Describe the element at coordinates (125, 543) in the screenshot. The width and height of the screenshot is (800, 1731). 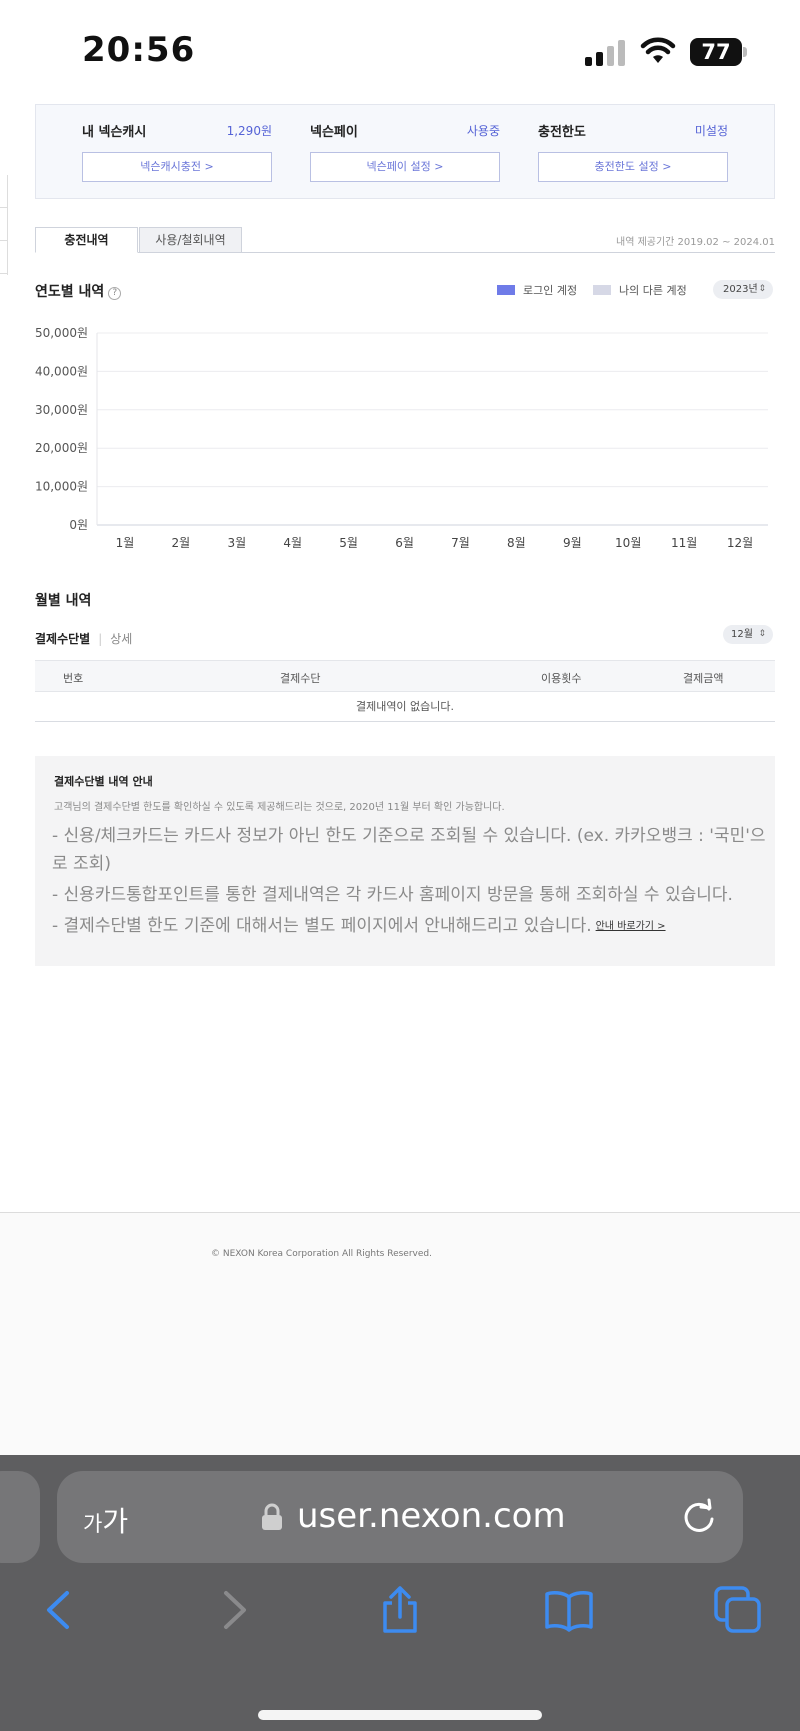
I see `x-tick-label: 1월` at that location.